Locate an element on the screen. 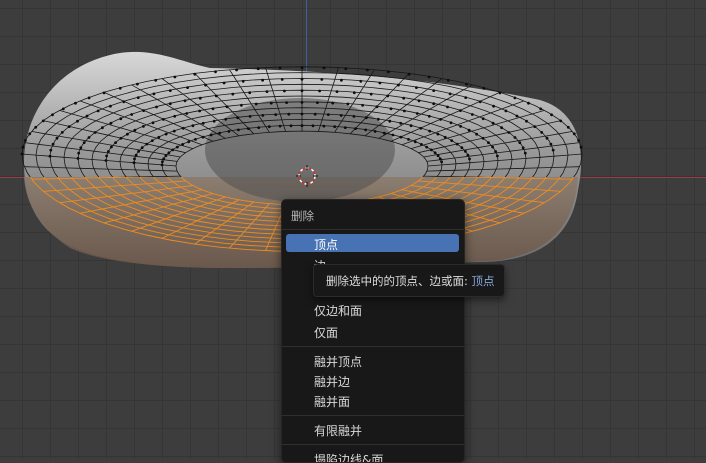 This screenshot has height=463, width=706. menu-item-label: 有限融并 is located at coordinates (338, 431).